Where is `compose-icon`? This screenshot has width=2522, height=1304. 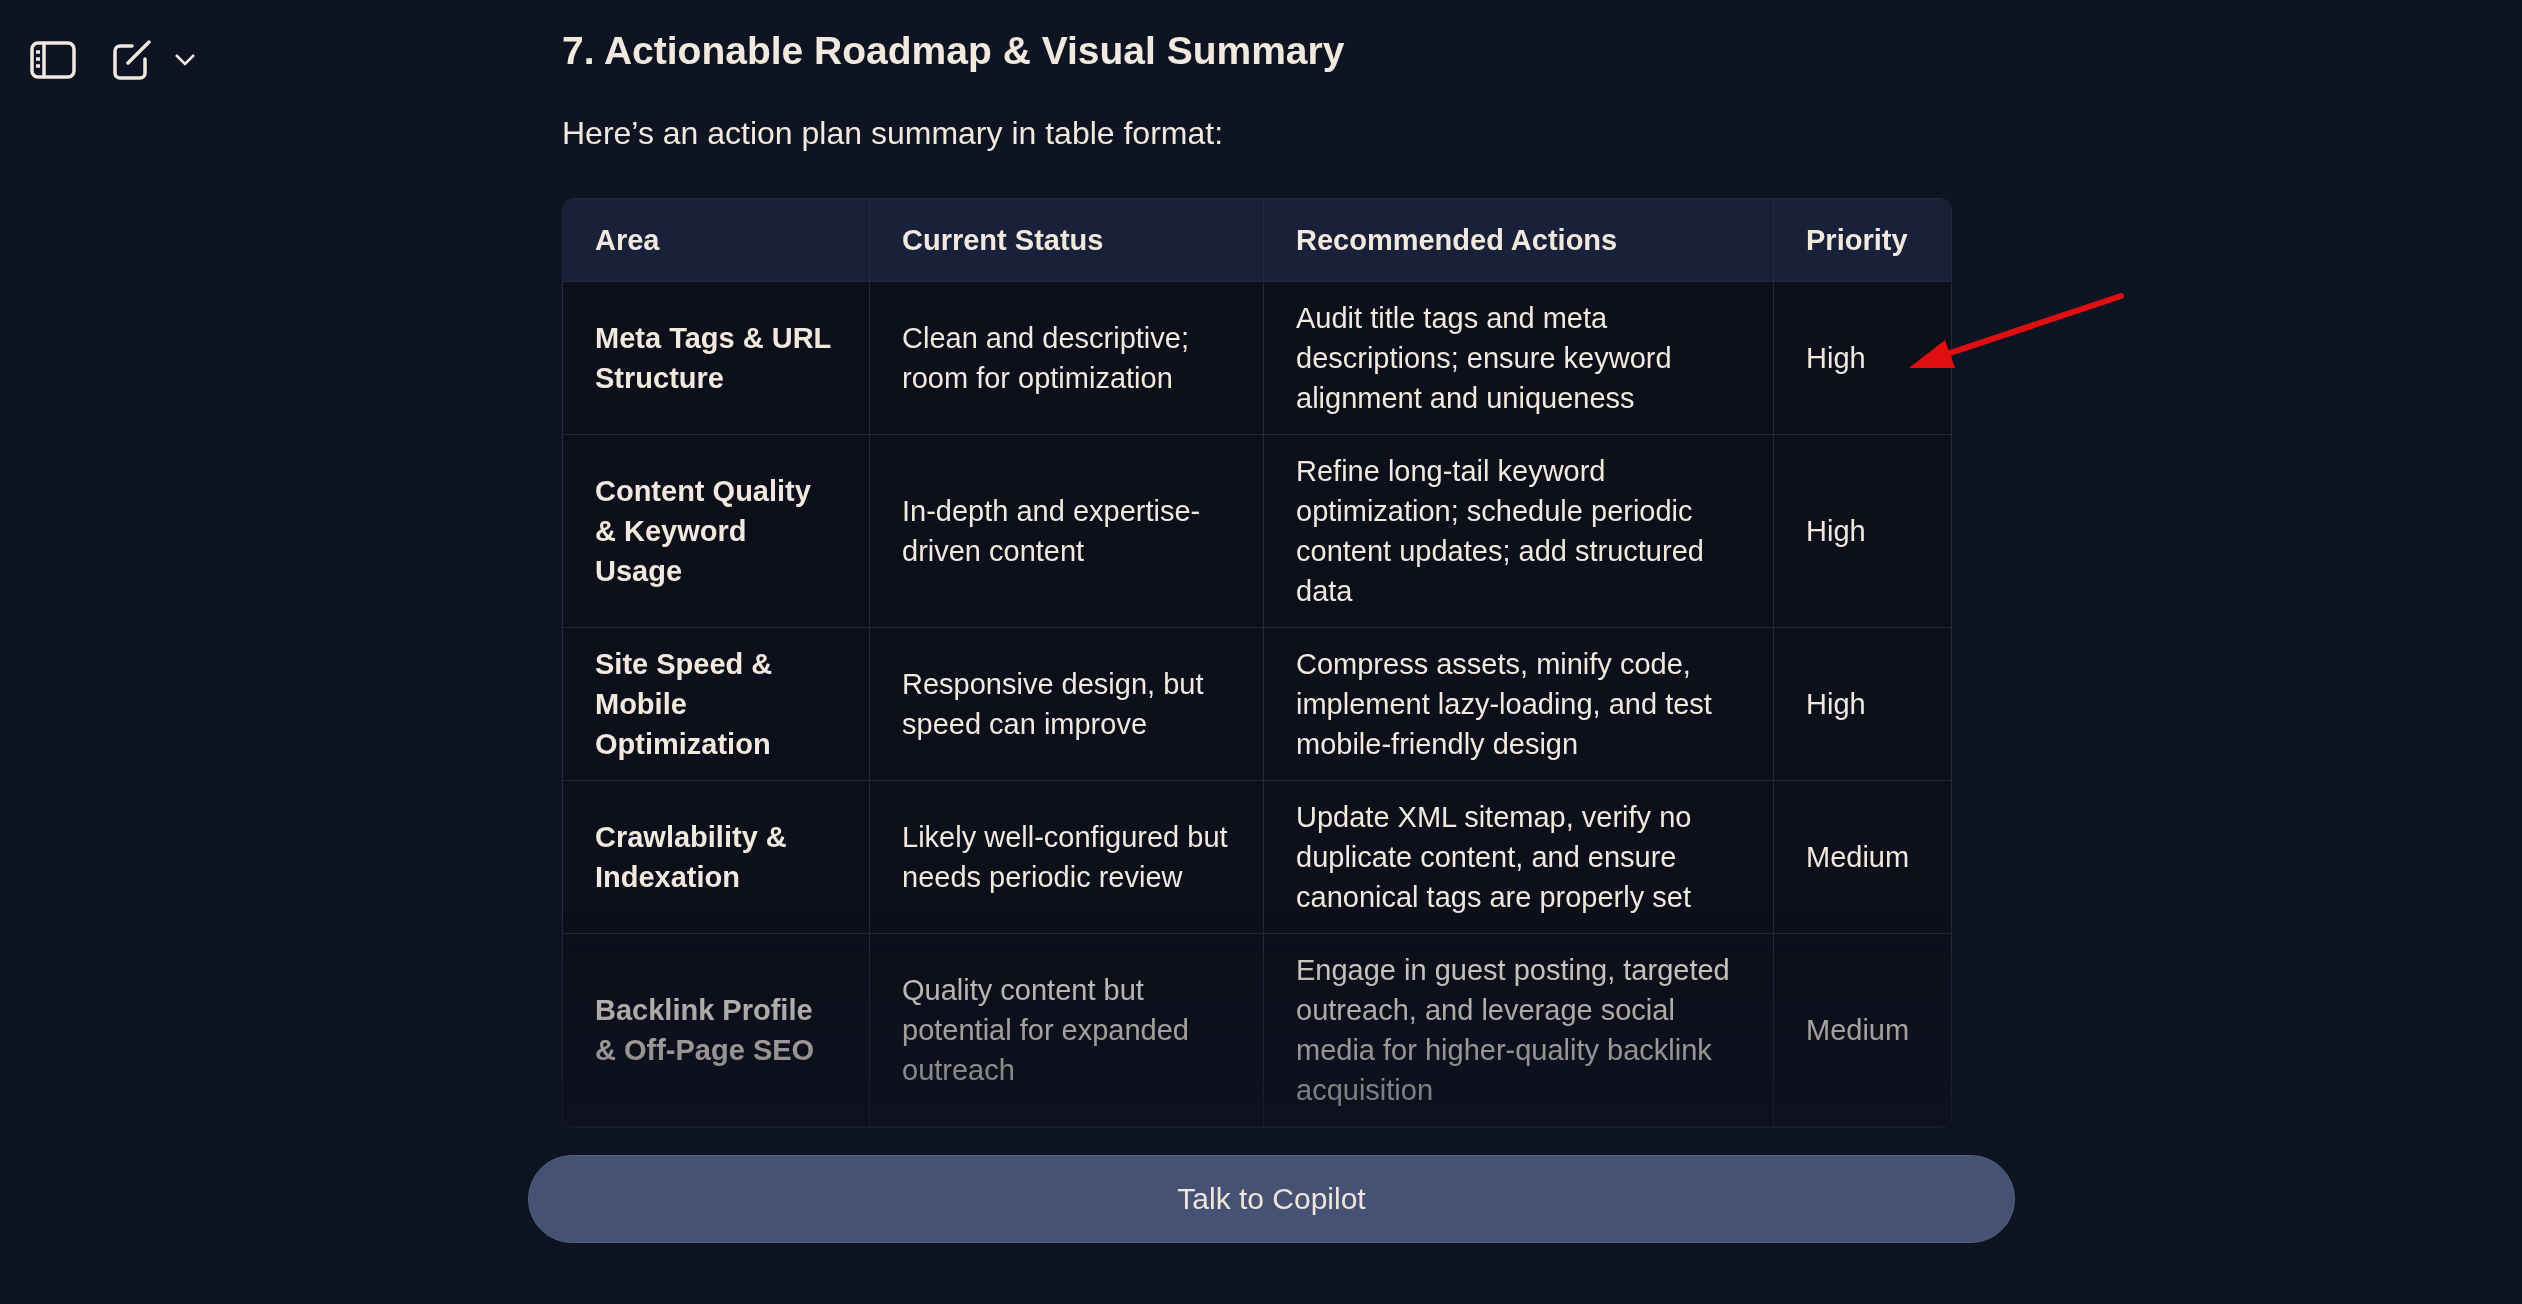 compose-icon is located at coordinates (132, 60).